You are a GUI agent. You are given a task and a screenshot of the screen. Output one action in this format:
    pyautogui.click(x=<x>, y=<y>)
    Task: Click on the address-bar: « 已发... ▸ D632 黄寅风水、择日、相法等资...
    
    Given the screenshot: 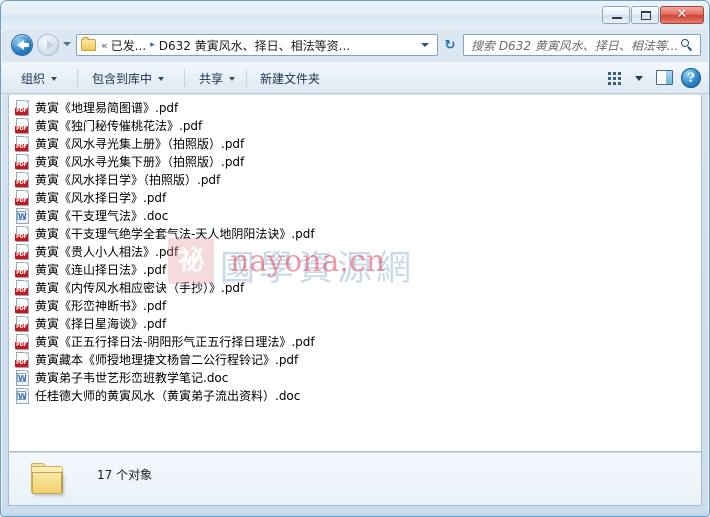 What is the action you would take?
    pyautogui.click(x=257, y=45)
    